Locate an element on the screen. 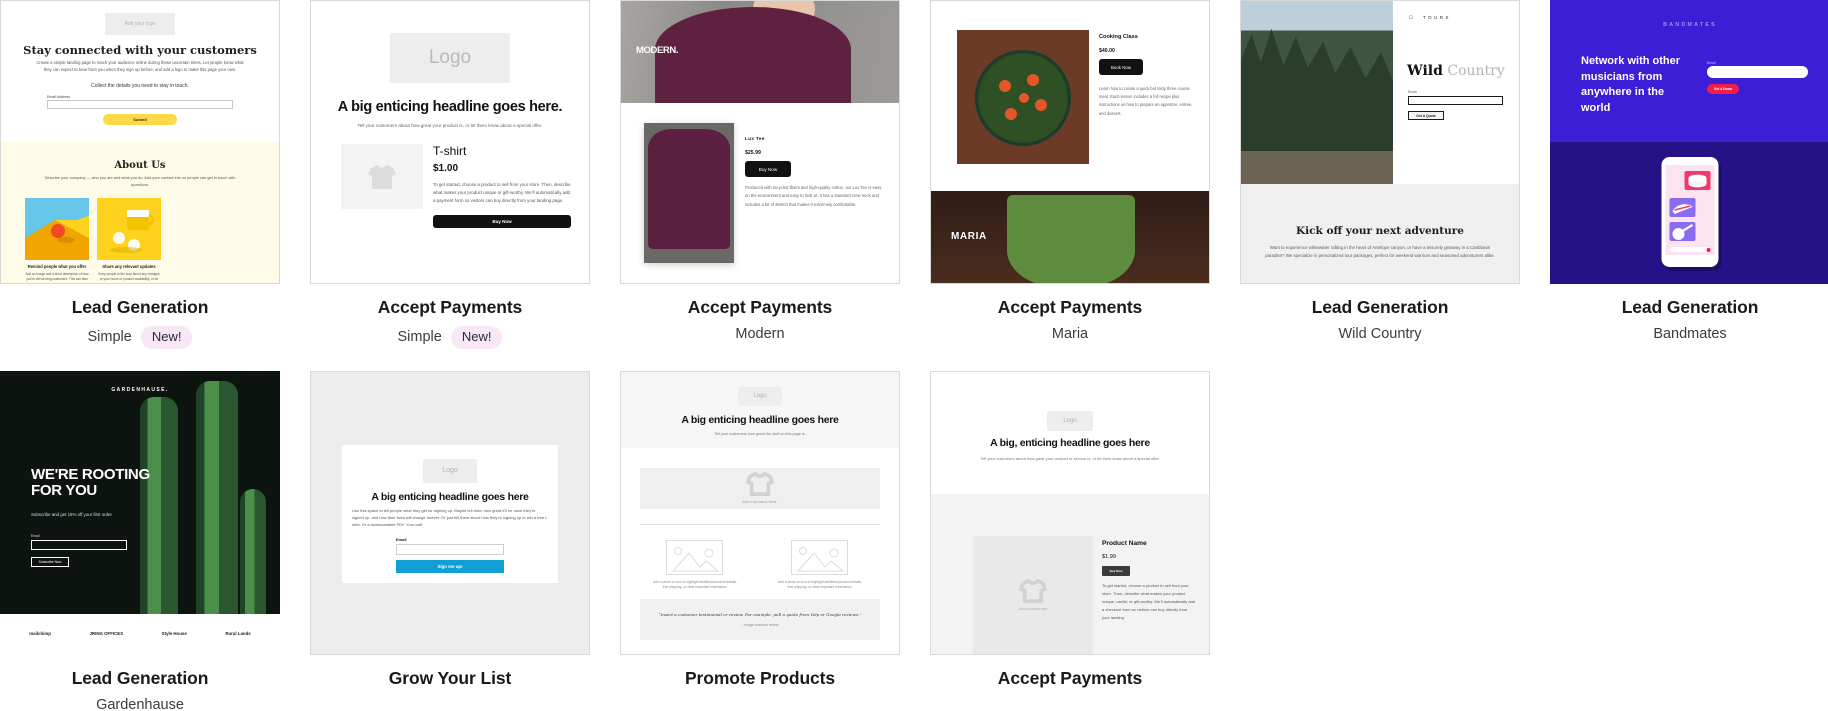  preview-signup-button: Sign me up! is located at coordinates (450, 566).